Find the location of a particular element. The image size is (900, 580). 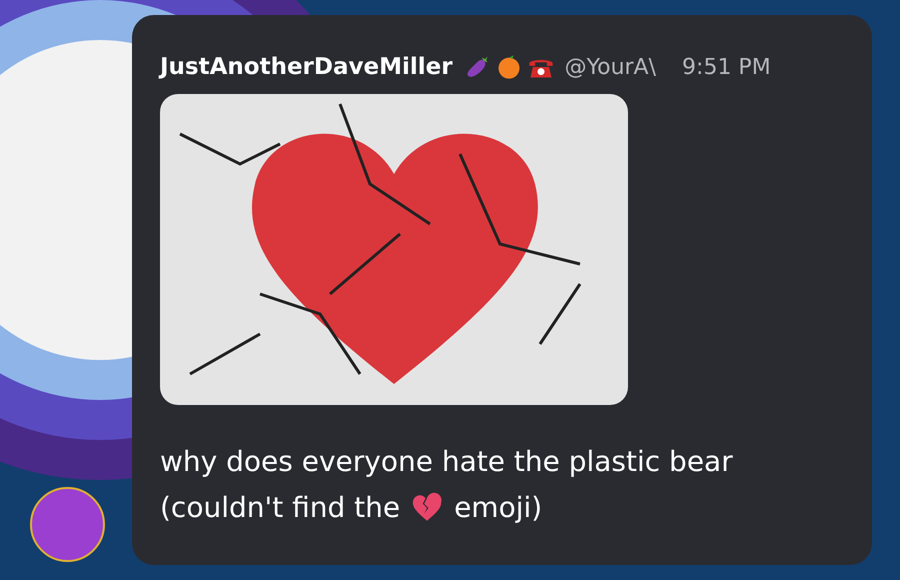

message-text: why does everyone hate the plastic bear is located at coordinates (447, 462).